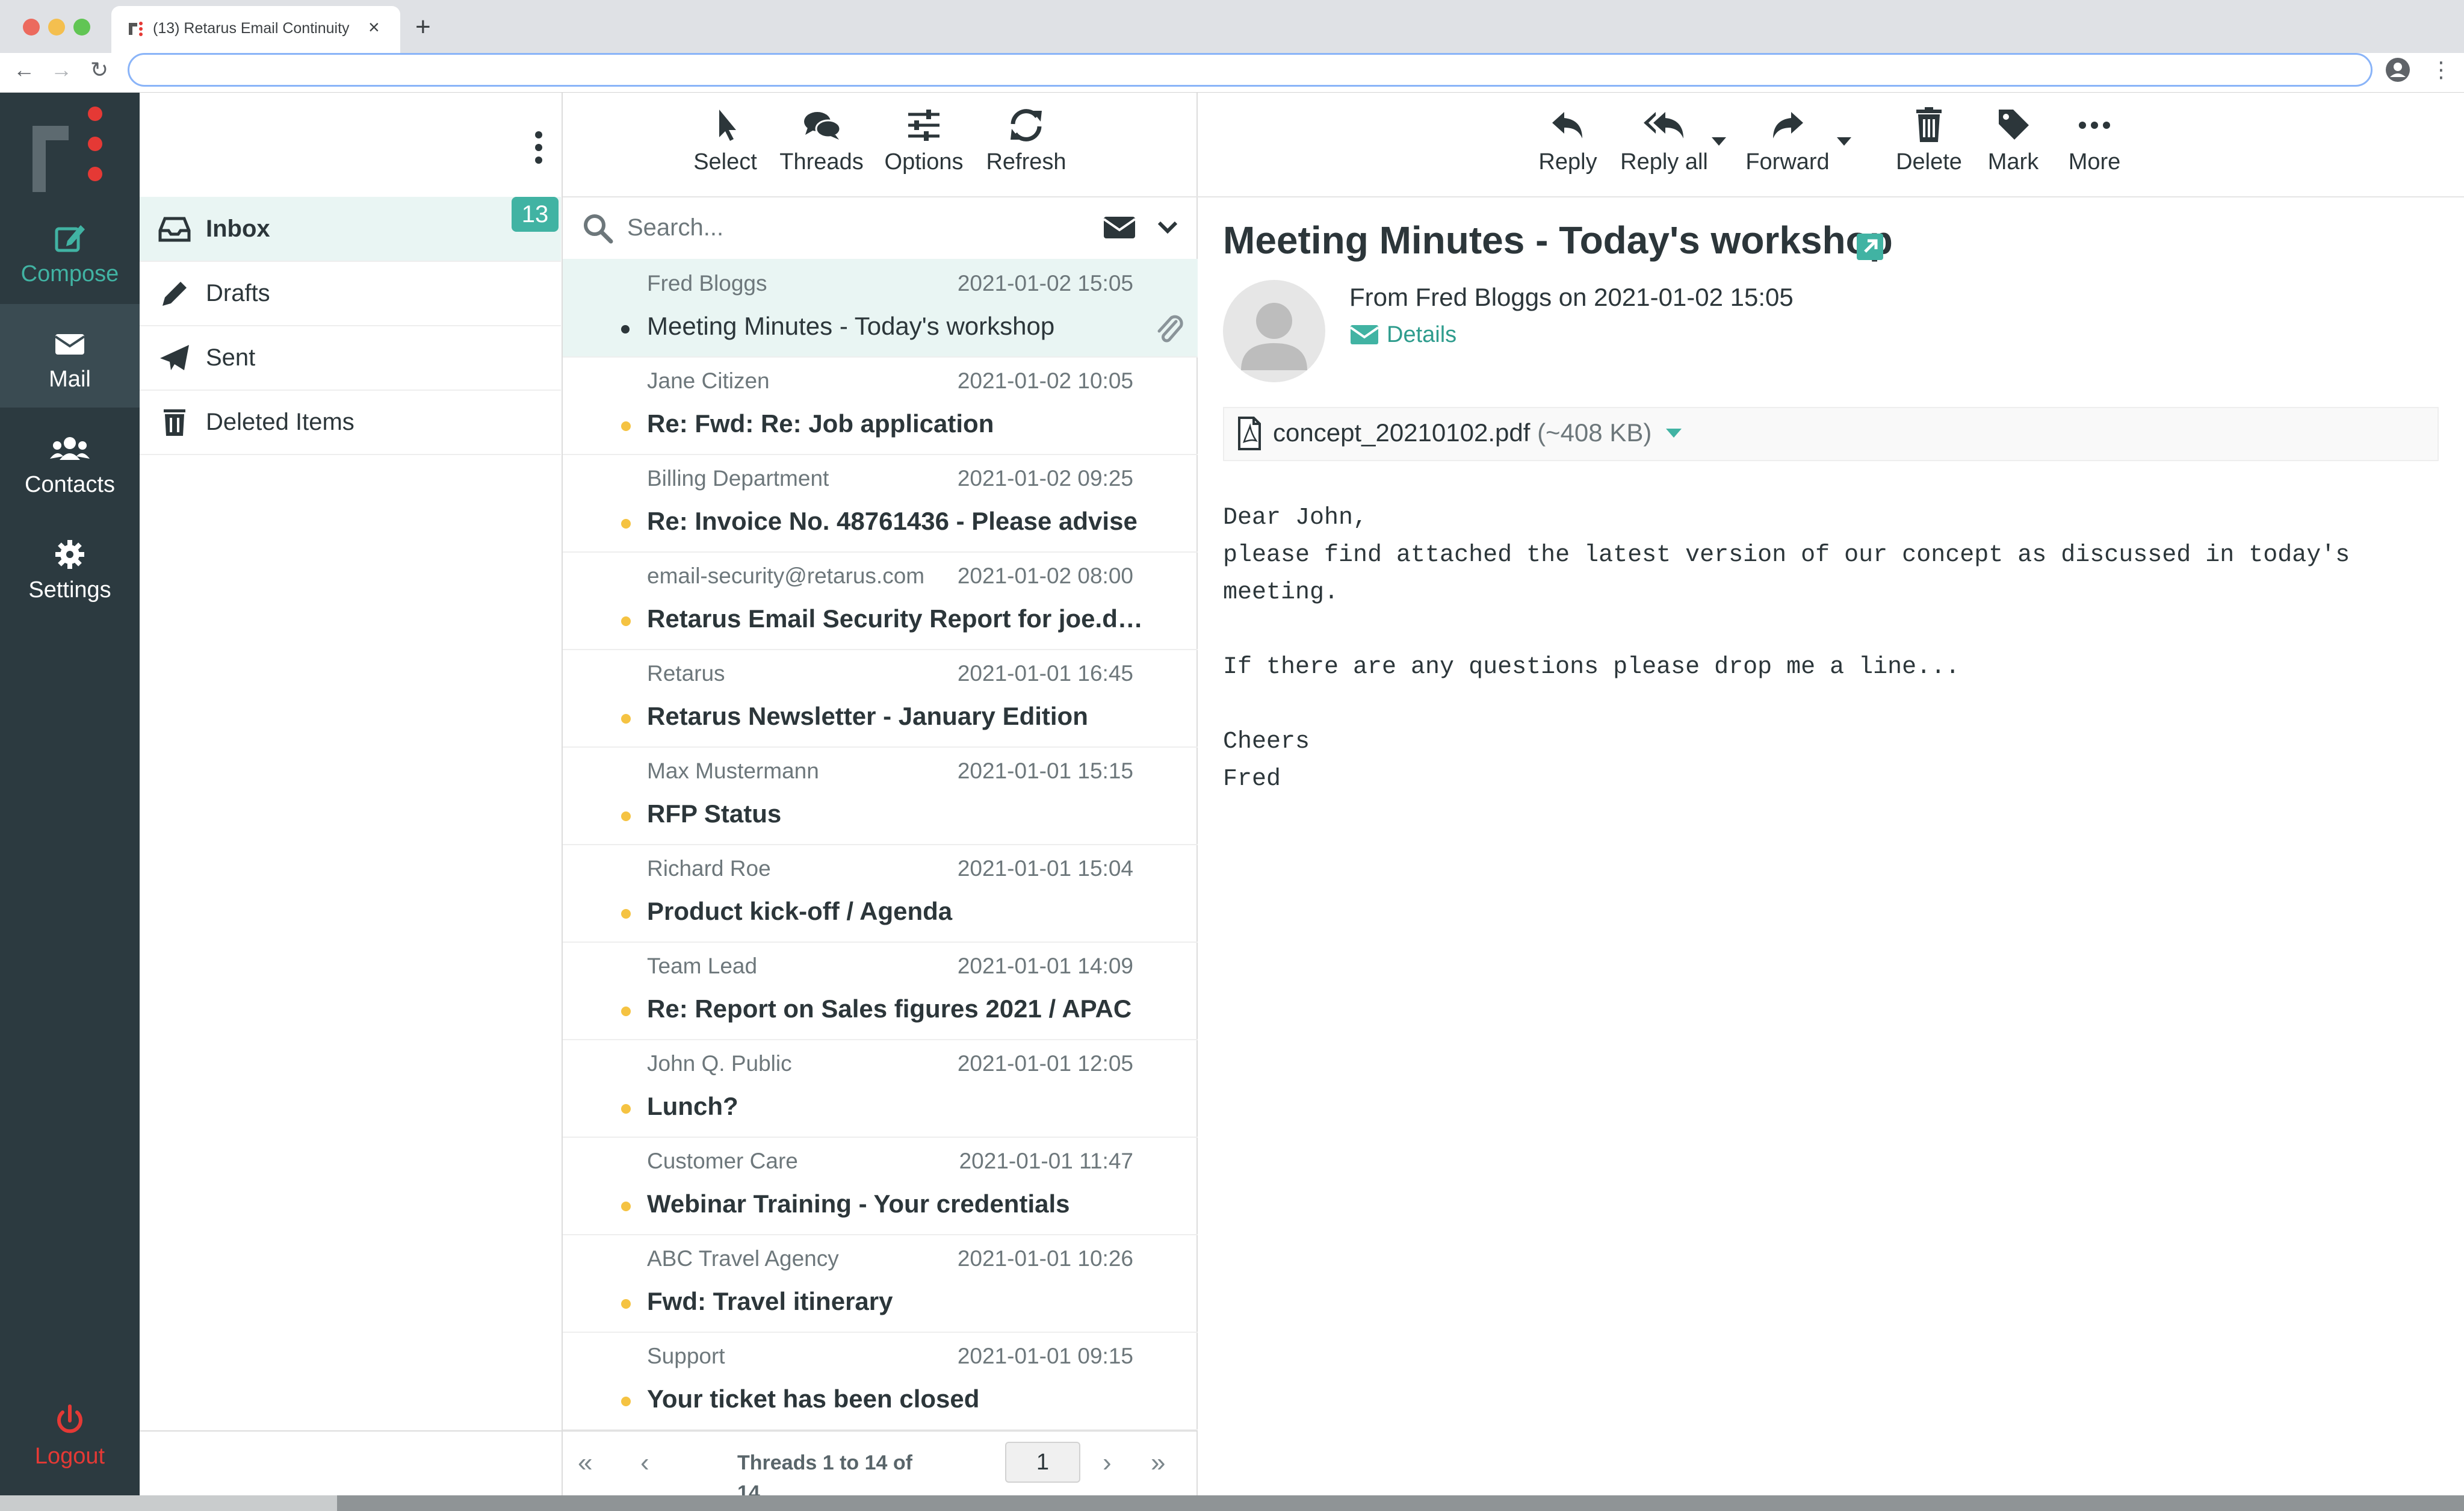 The width and height of the screenshot is (2464, 1511). I want to click on list-item: John Q. Public 2021-01-01 12:05 Lunch?, so click(880, 1088).